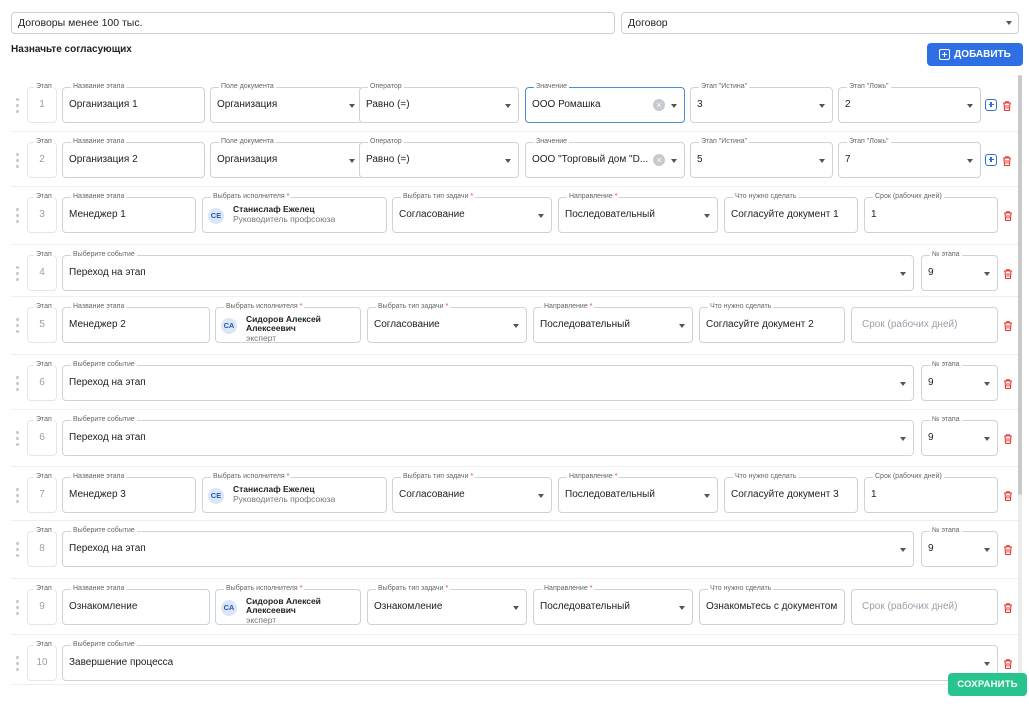 The height and width of the screenshot is (706, 1029). What do you see at coordinates (908, 477) in the screenshot?
I see `deadline-input-label: Срок (рабочих дней)` at bounding box center [908, 477].